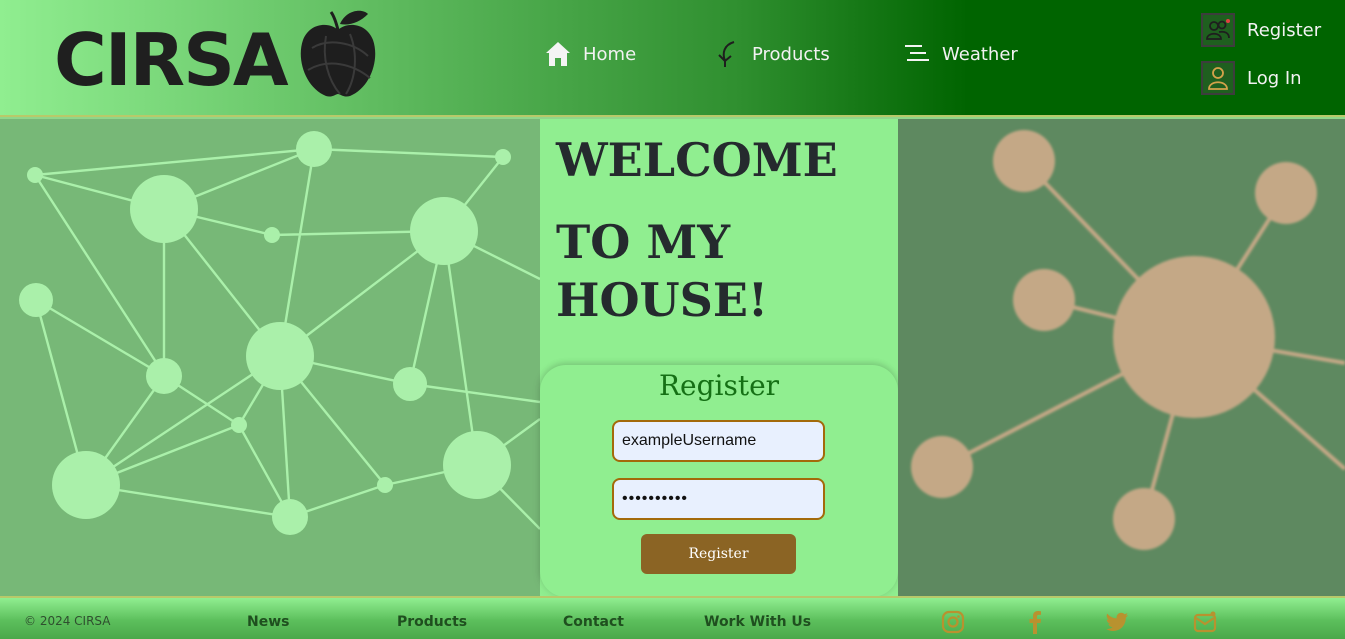  Describe the element at coordinates (980, 54) in the screenshot. I see `nav-weather-label: Weather` at that location.